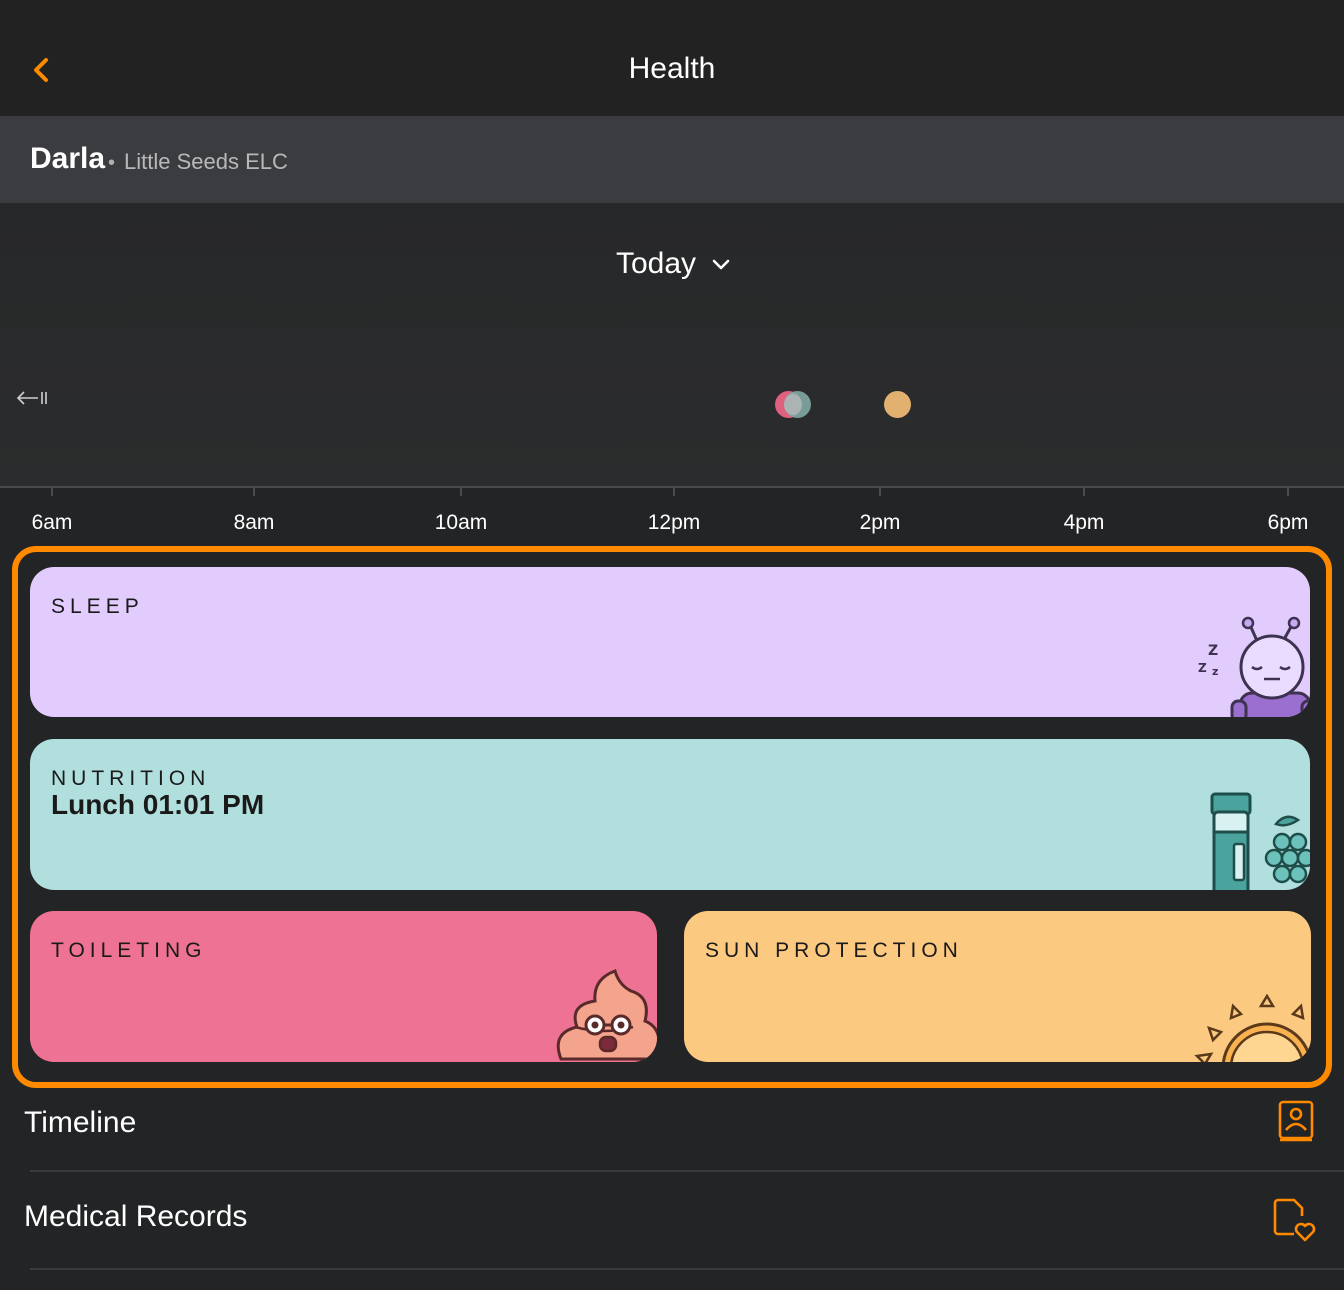  What do you see at coordinates (793, 404) in the screenshot?
I see `overlap-highlight` at bounding box center [793, 404].